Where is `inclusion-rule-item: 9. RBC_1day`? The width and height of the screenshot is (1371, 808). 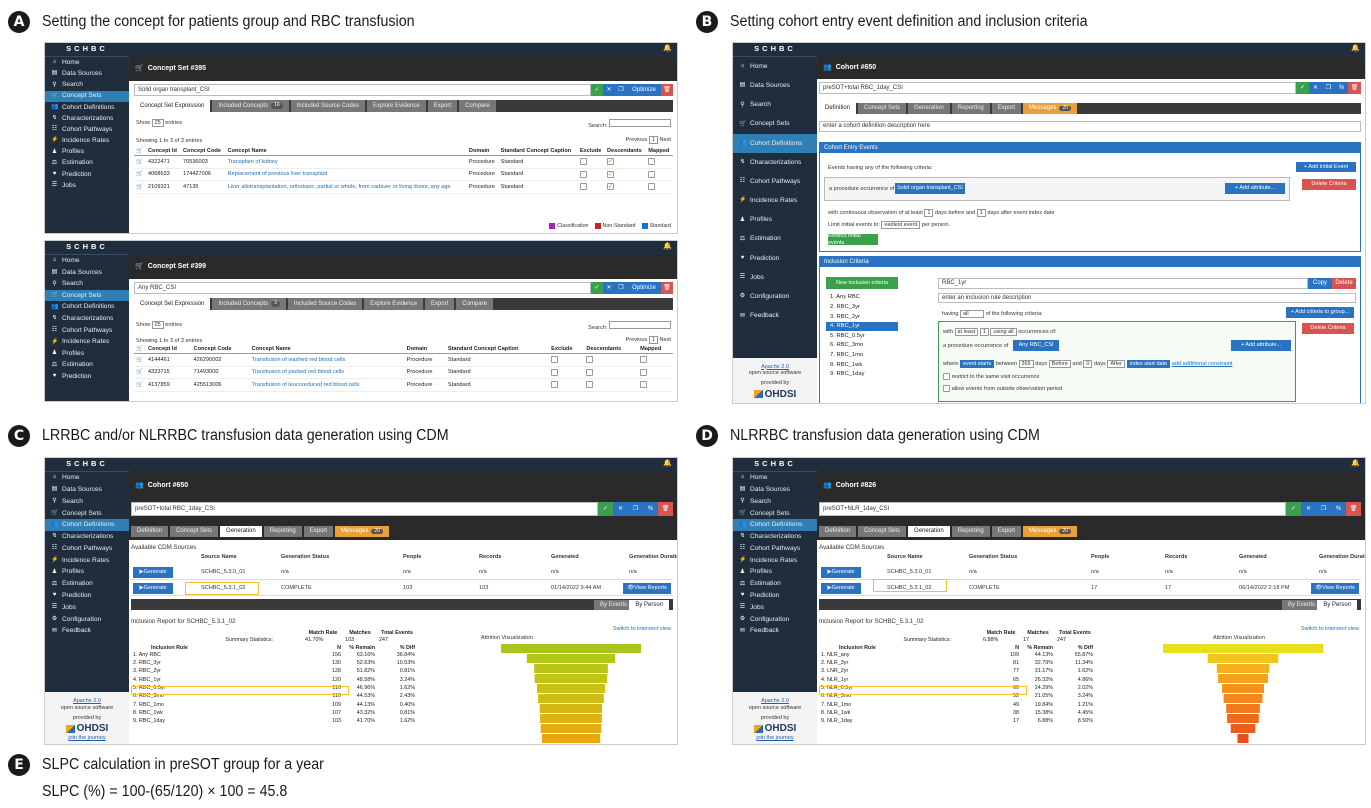 inclusion-rule-item: 9. RBC_1day is located at coordinates (862, 375).